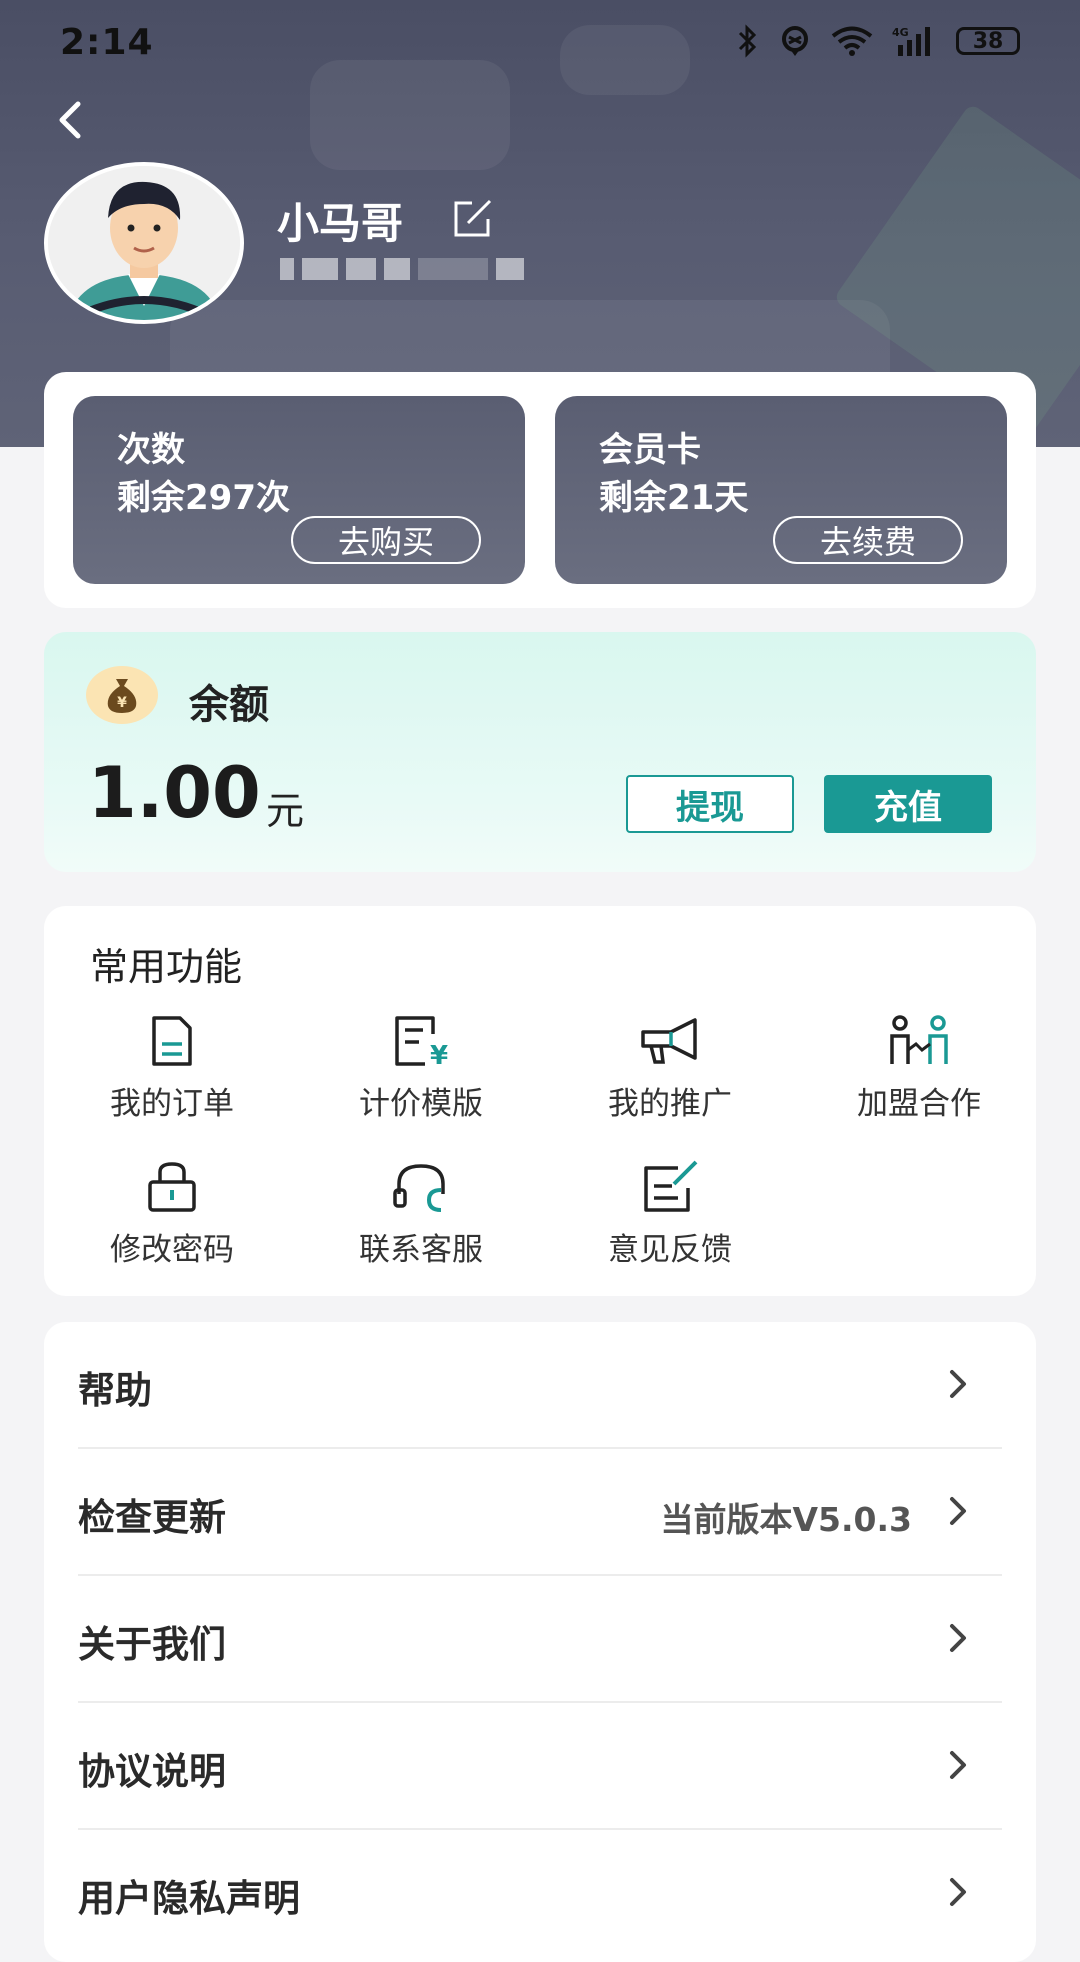  Describe the element at coordinates (203, 498) in the screenshot. I see `card-remaining: 剩余297次` at that location.